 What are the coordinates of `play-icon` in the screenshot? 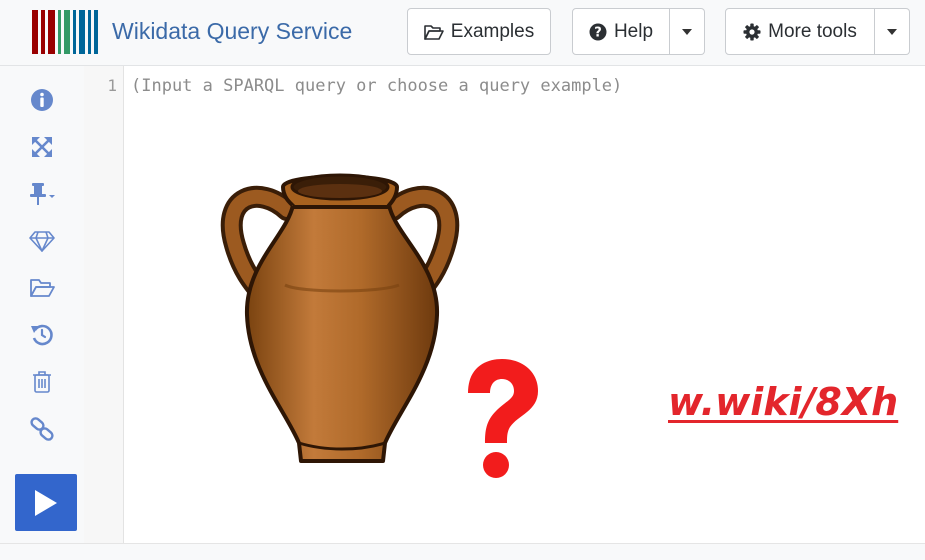 It's located at (46, 502).